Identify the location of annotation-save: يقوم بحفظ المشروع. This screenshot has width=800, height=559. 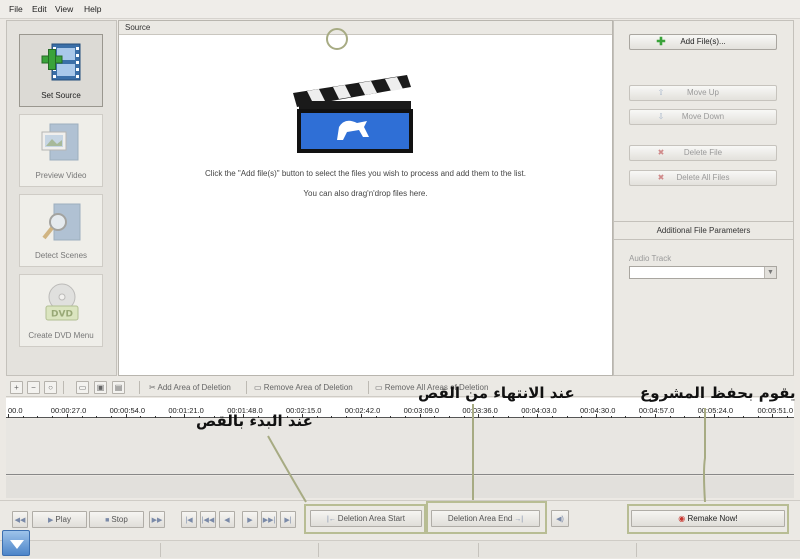
(718, 393).